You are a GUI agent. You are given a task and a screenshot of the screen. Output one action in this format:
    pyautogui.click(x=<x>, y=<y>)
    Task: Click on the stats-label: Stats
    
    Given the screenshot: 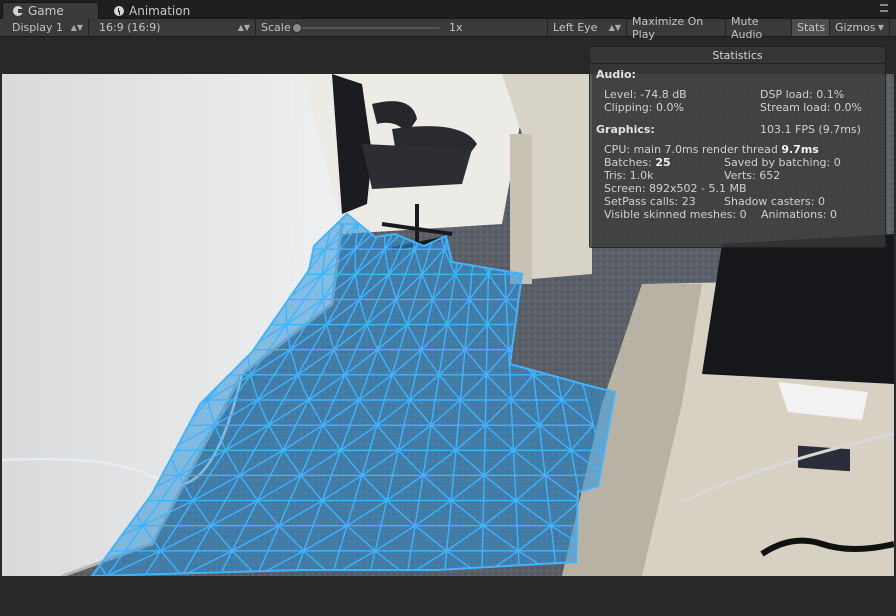 What is the action you would take?
    pyautogui.click(x=811, y=27)
    